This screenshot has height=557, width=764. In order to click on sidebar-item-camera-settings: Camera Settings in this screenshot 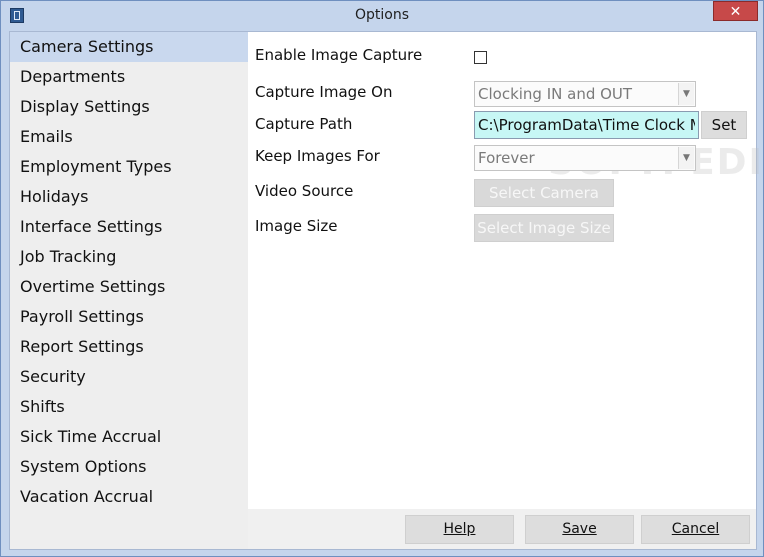, I will do `click(129, 47)`.